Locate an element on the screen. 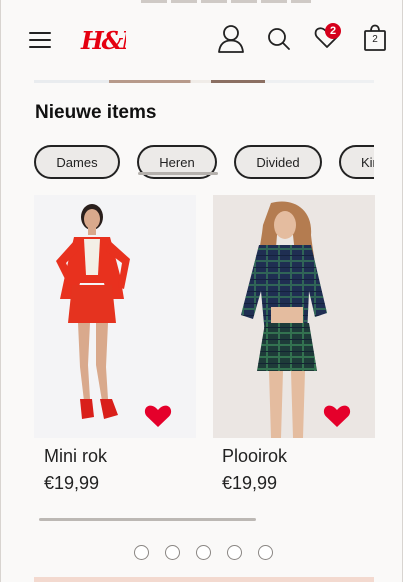 This screenshot has height=582, width=403. svg-text: H&M is located at coordinates (103, 40).